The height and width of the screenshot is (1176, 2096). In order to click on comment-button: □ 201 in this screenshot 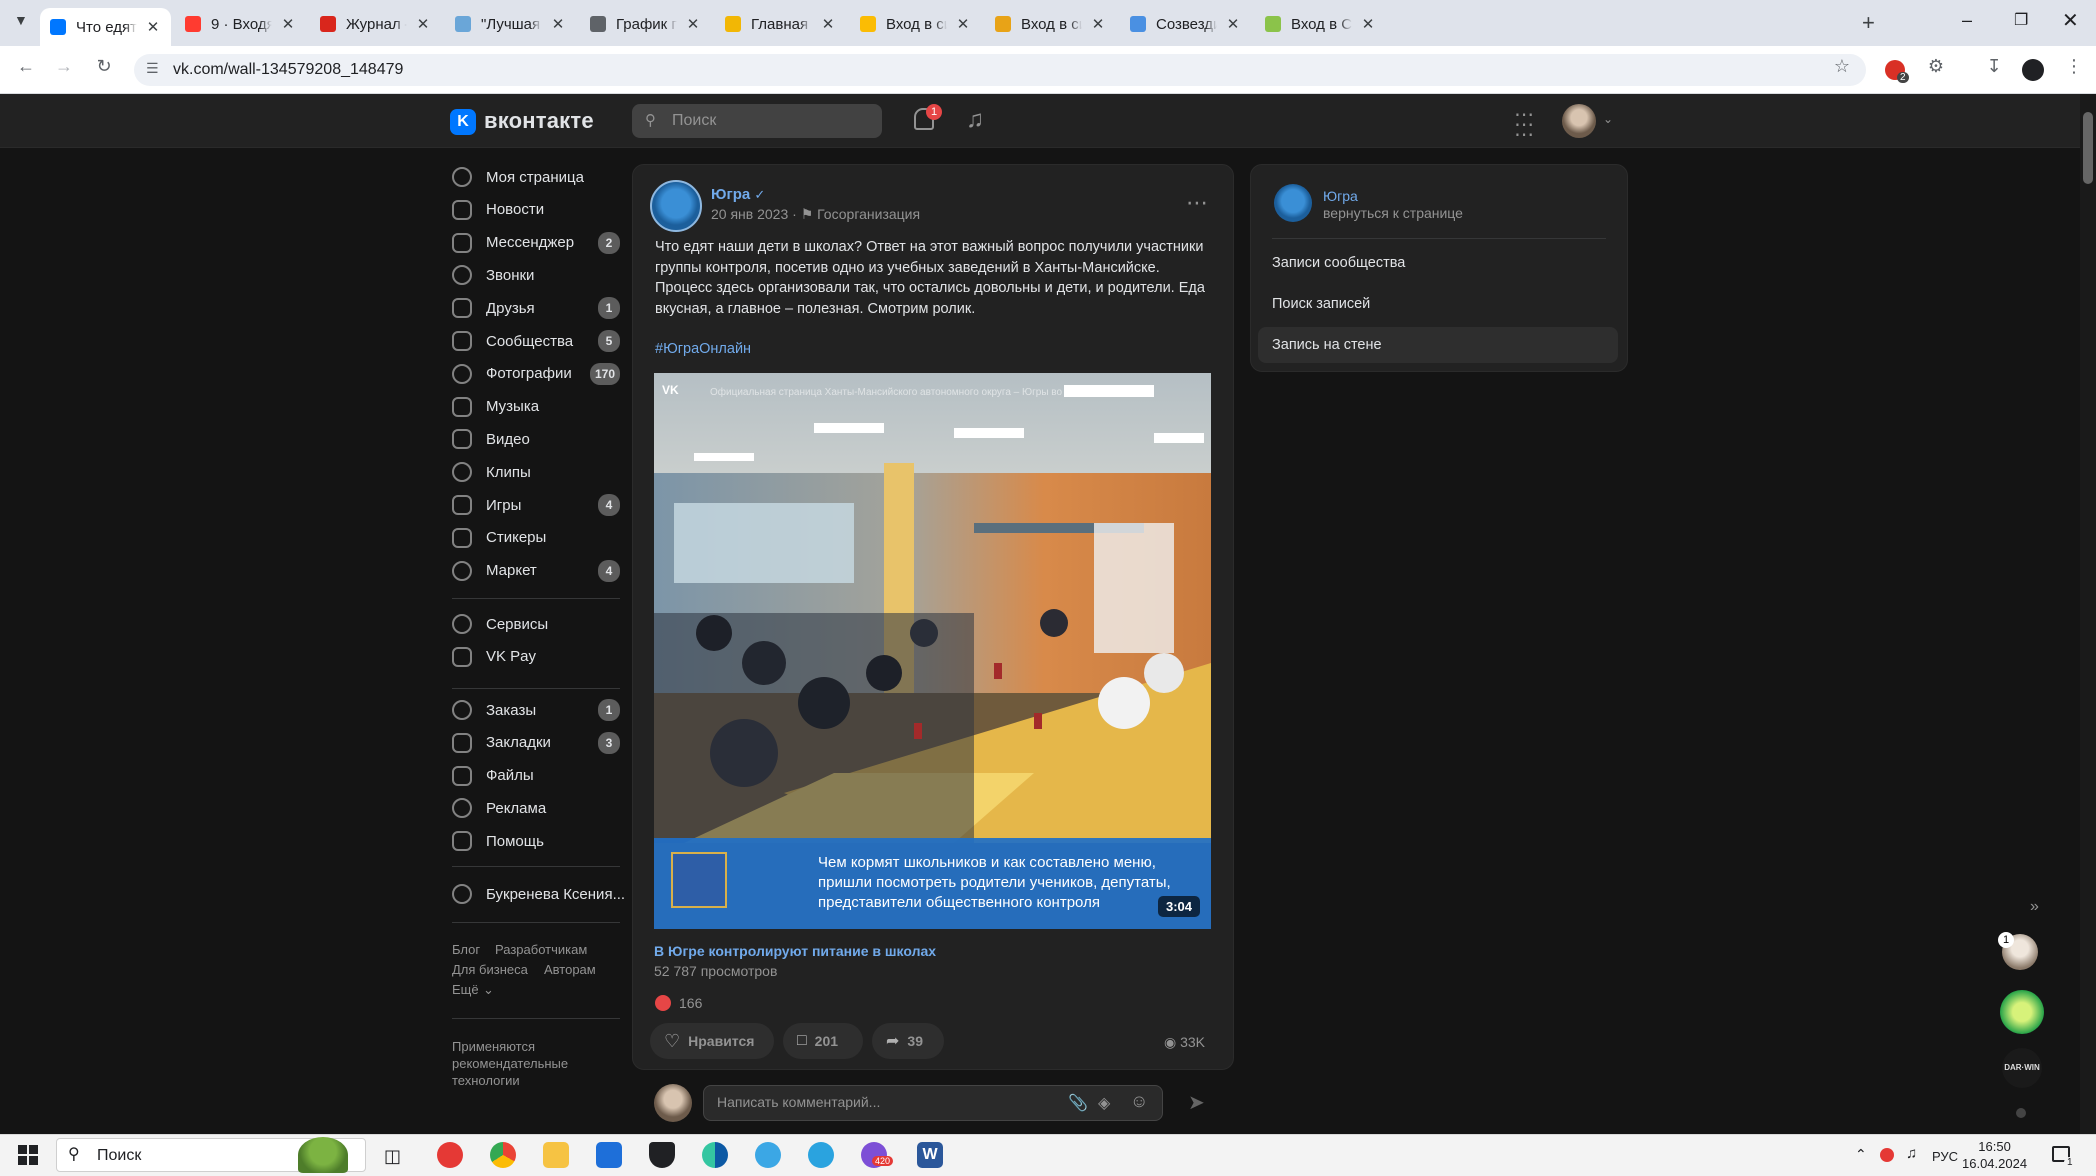, I will do `click(823, 1041)`.